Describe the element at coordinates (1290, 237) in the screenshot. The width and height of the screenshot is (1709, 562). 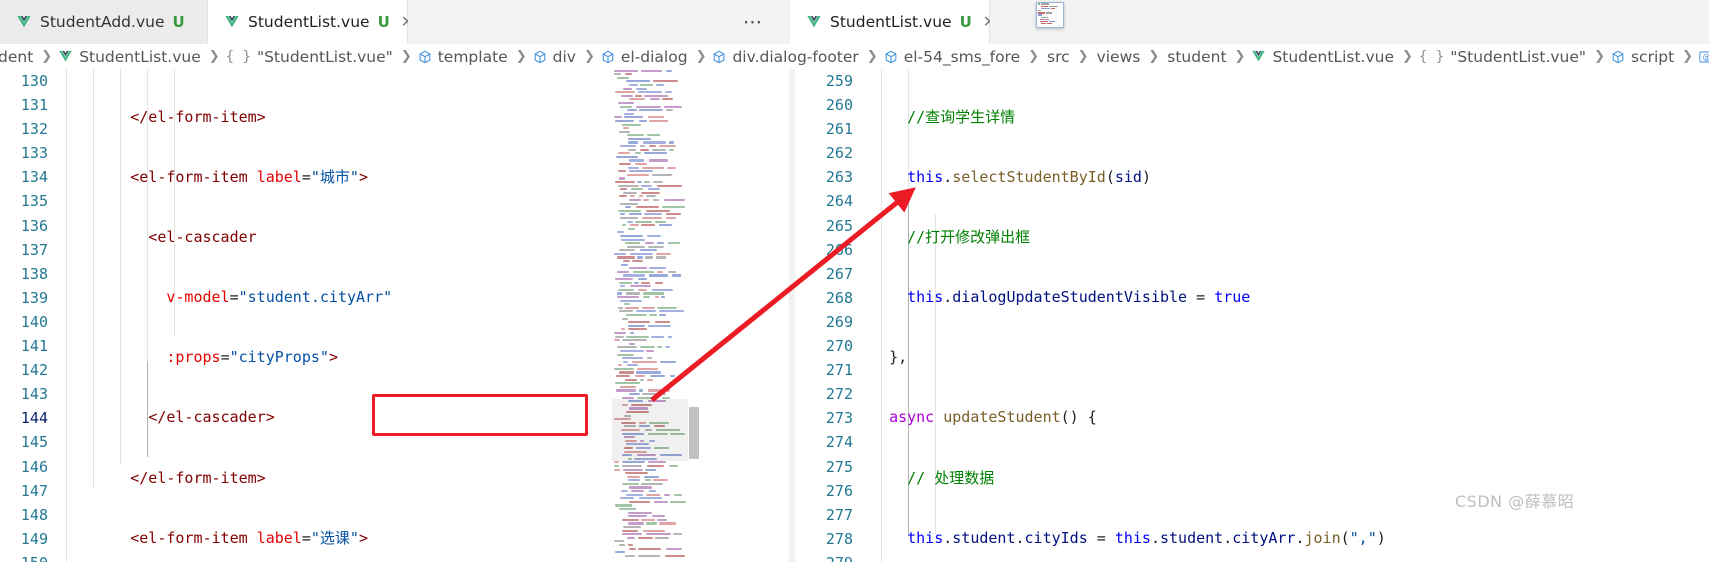
I see `code-line: //打开修改弹出框` at that location.